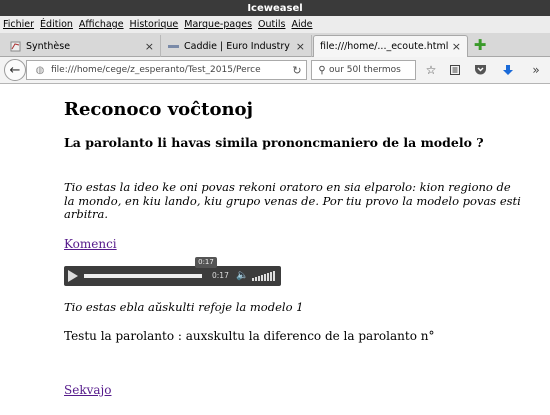 This screenshot has width=550, height=415. I want to click on menu-fichier: Fichier, so click(18, 24).